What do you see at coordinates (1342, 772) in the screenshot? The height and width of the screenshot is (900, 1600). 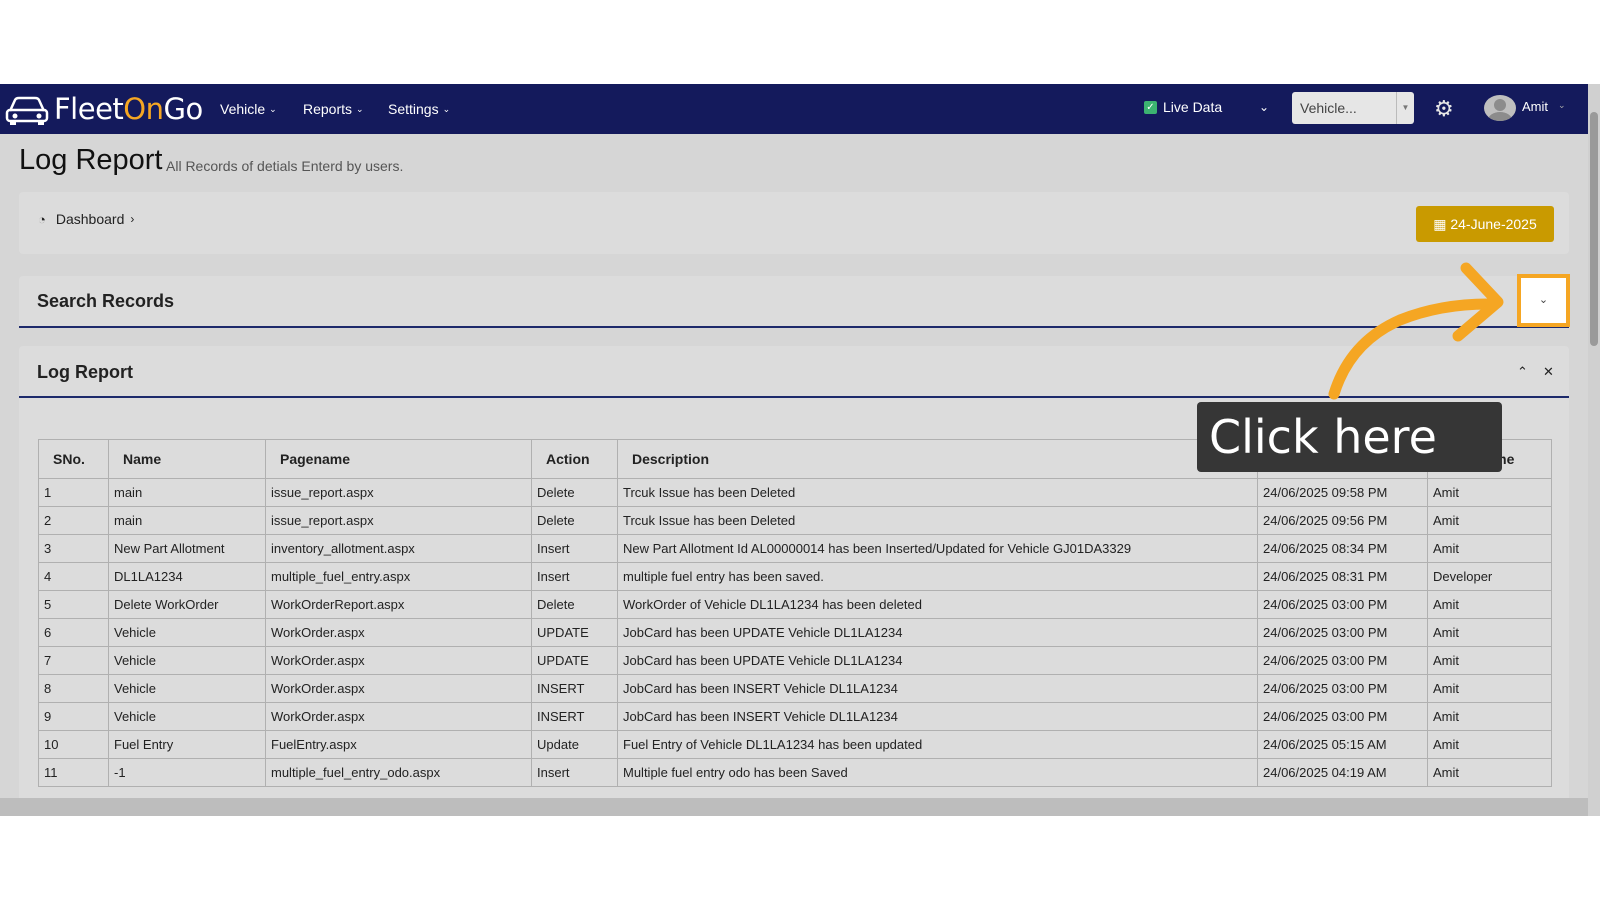 I see `table-cell: 24/06/2025 04:19 AM` at bounding box center [1342, 772].